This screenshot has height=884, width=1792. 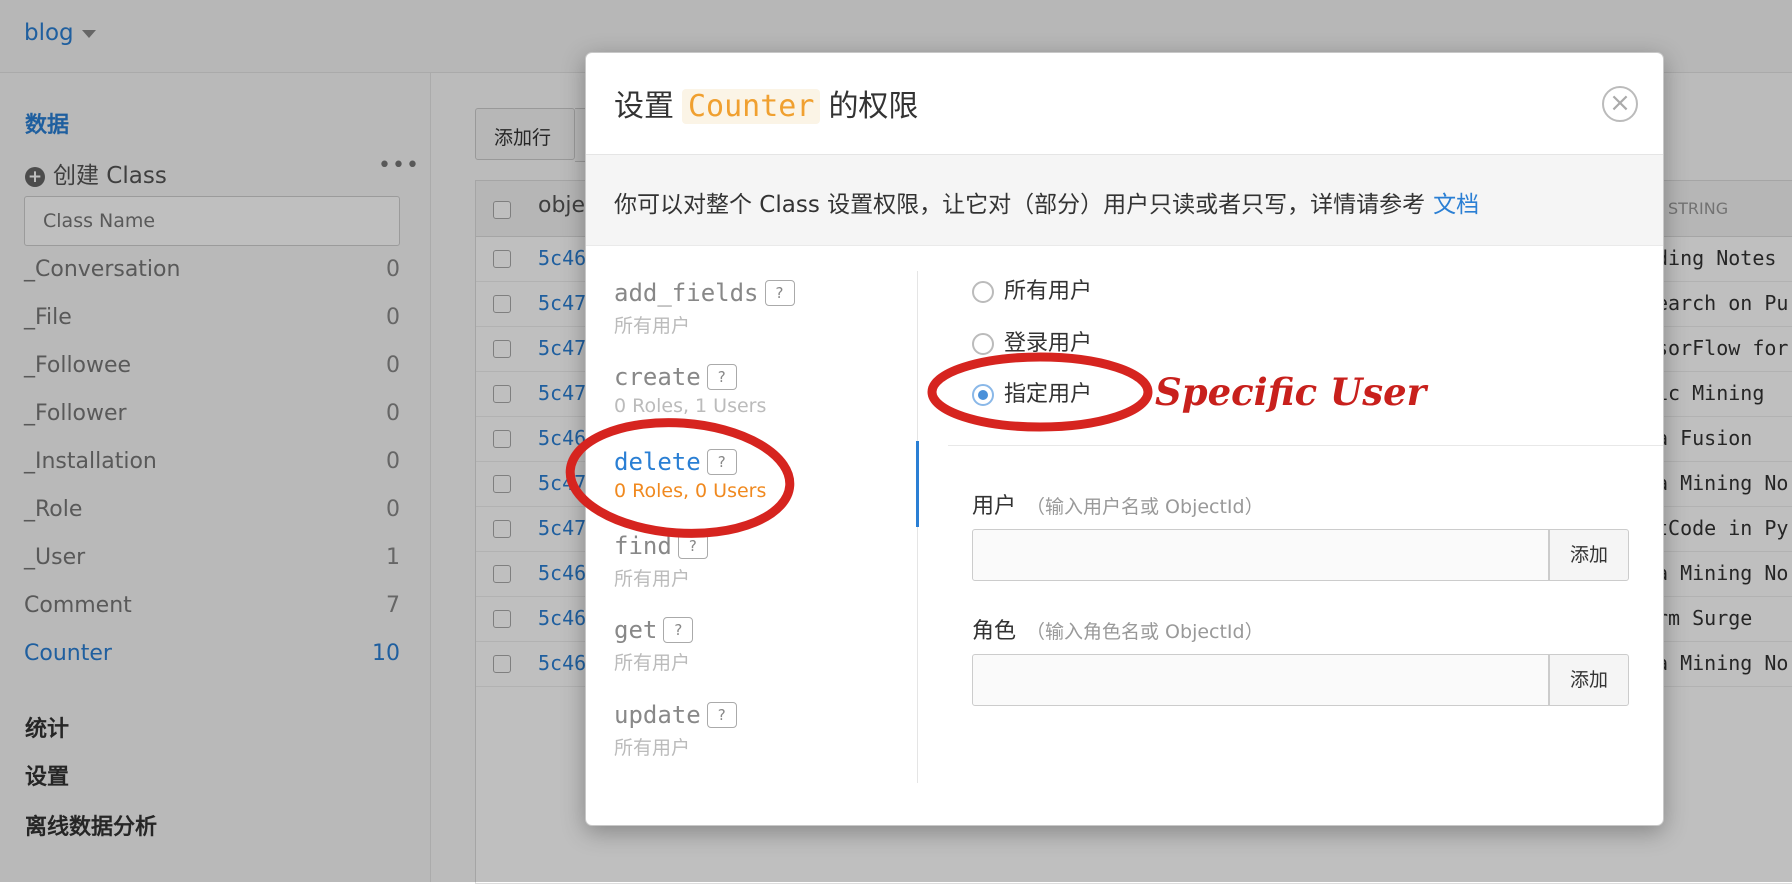 I want to click on delete-highlight-ellipse, so click(x=680, y=478).